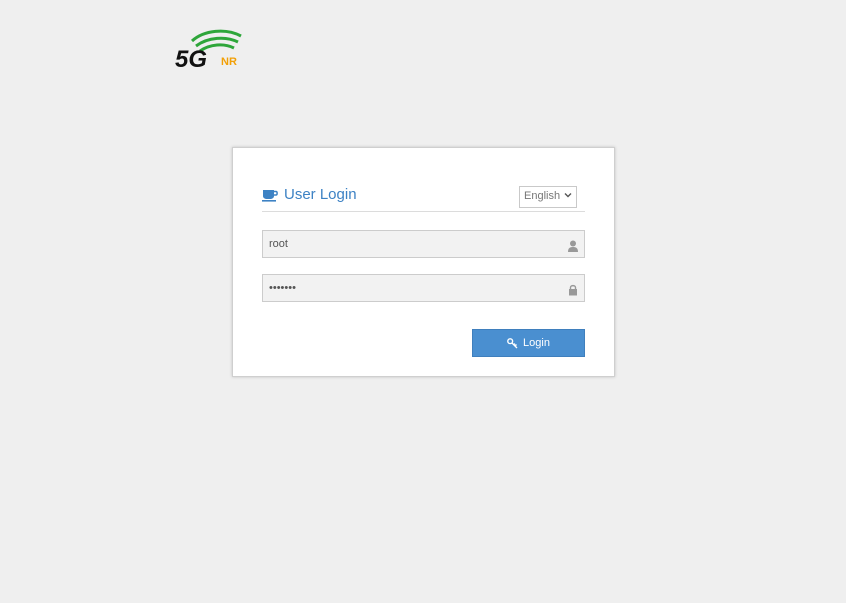 The height and width of the screenshot is (603, 846). I want to click on language-select: English, so click(548, 197).